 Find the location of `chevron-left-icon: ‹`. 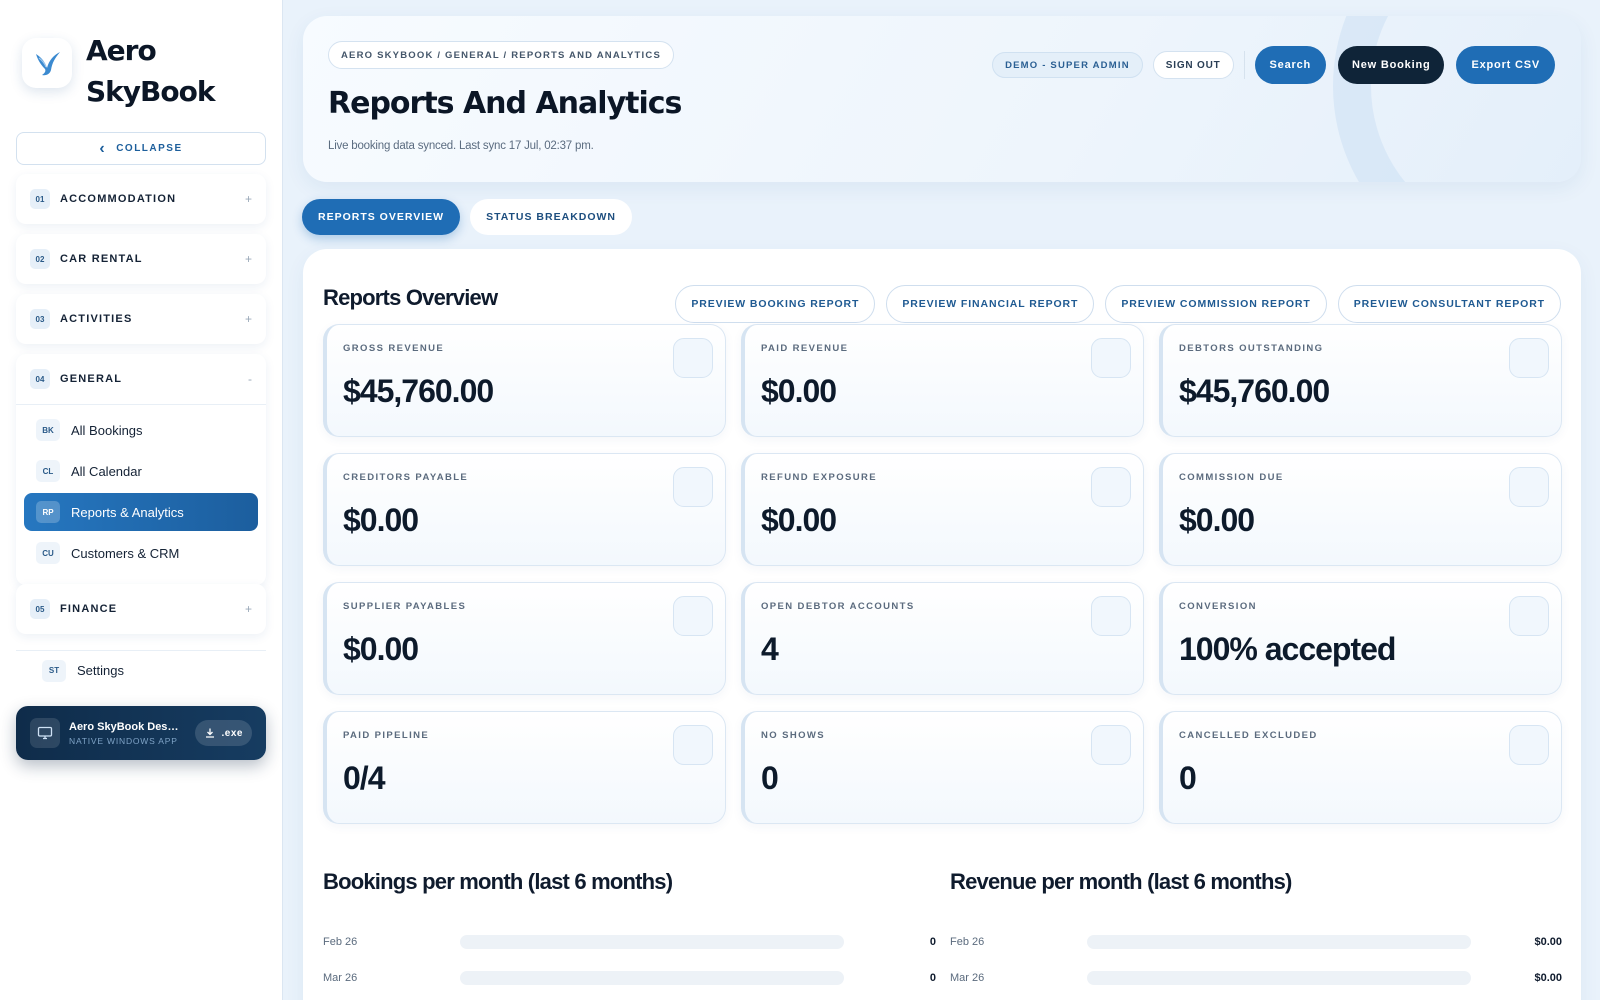

chevron-left-icon: ‹ is located at coordinates (103, 148).